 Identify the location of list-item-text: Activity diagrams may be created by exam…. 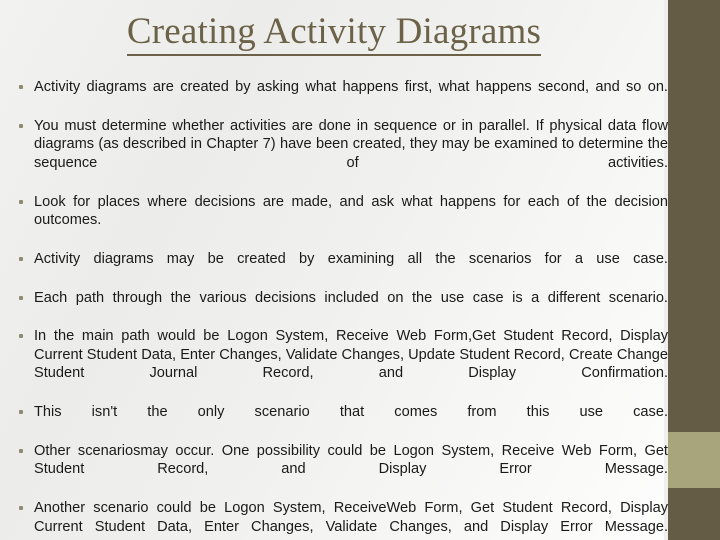
(351, 258).